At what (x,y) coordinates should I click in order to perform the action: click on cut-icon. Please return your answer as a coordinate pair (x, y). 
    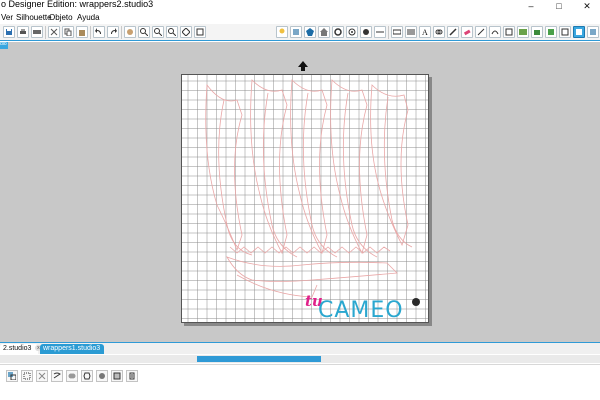
    Looking at the image, I should click on (54, 32).